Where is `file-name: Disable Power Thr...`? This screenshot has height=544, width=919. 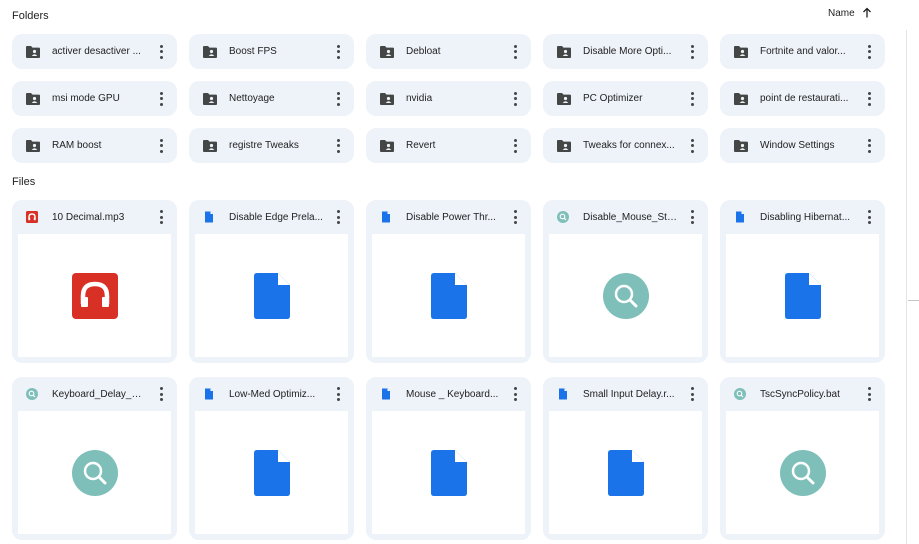
file-name: Disable Power Thr... is located at coordinates (451, 217).